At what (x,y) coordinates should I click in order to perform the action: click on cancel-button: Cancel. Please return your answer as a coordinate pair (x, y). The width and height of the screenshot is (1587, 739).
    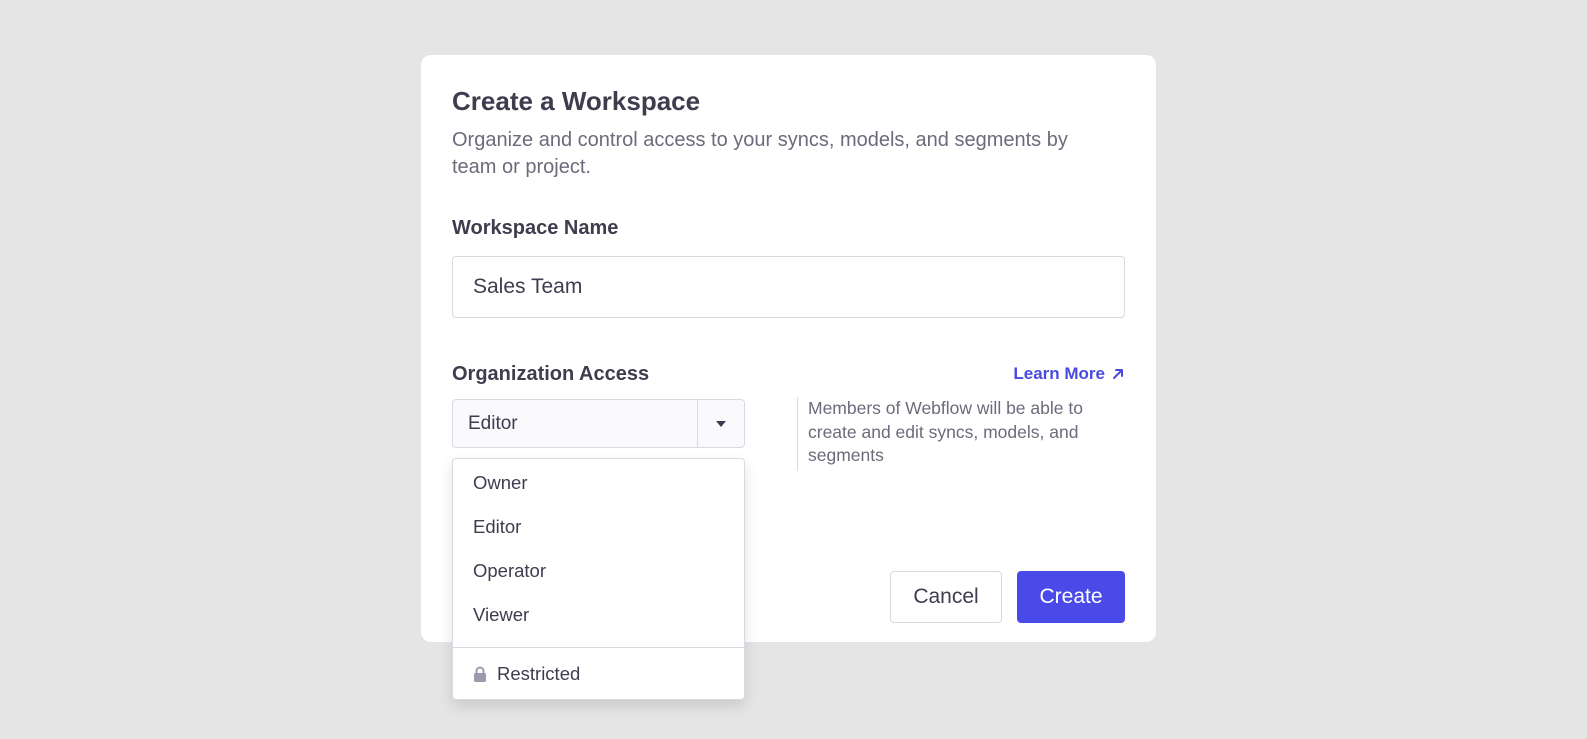
    Looking at the image, I should click on (946, 597).